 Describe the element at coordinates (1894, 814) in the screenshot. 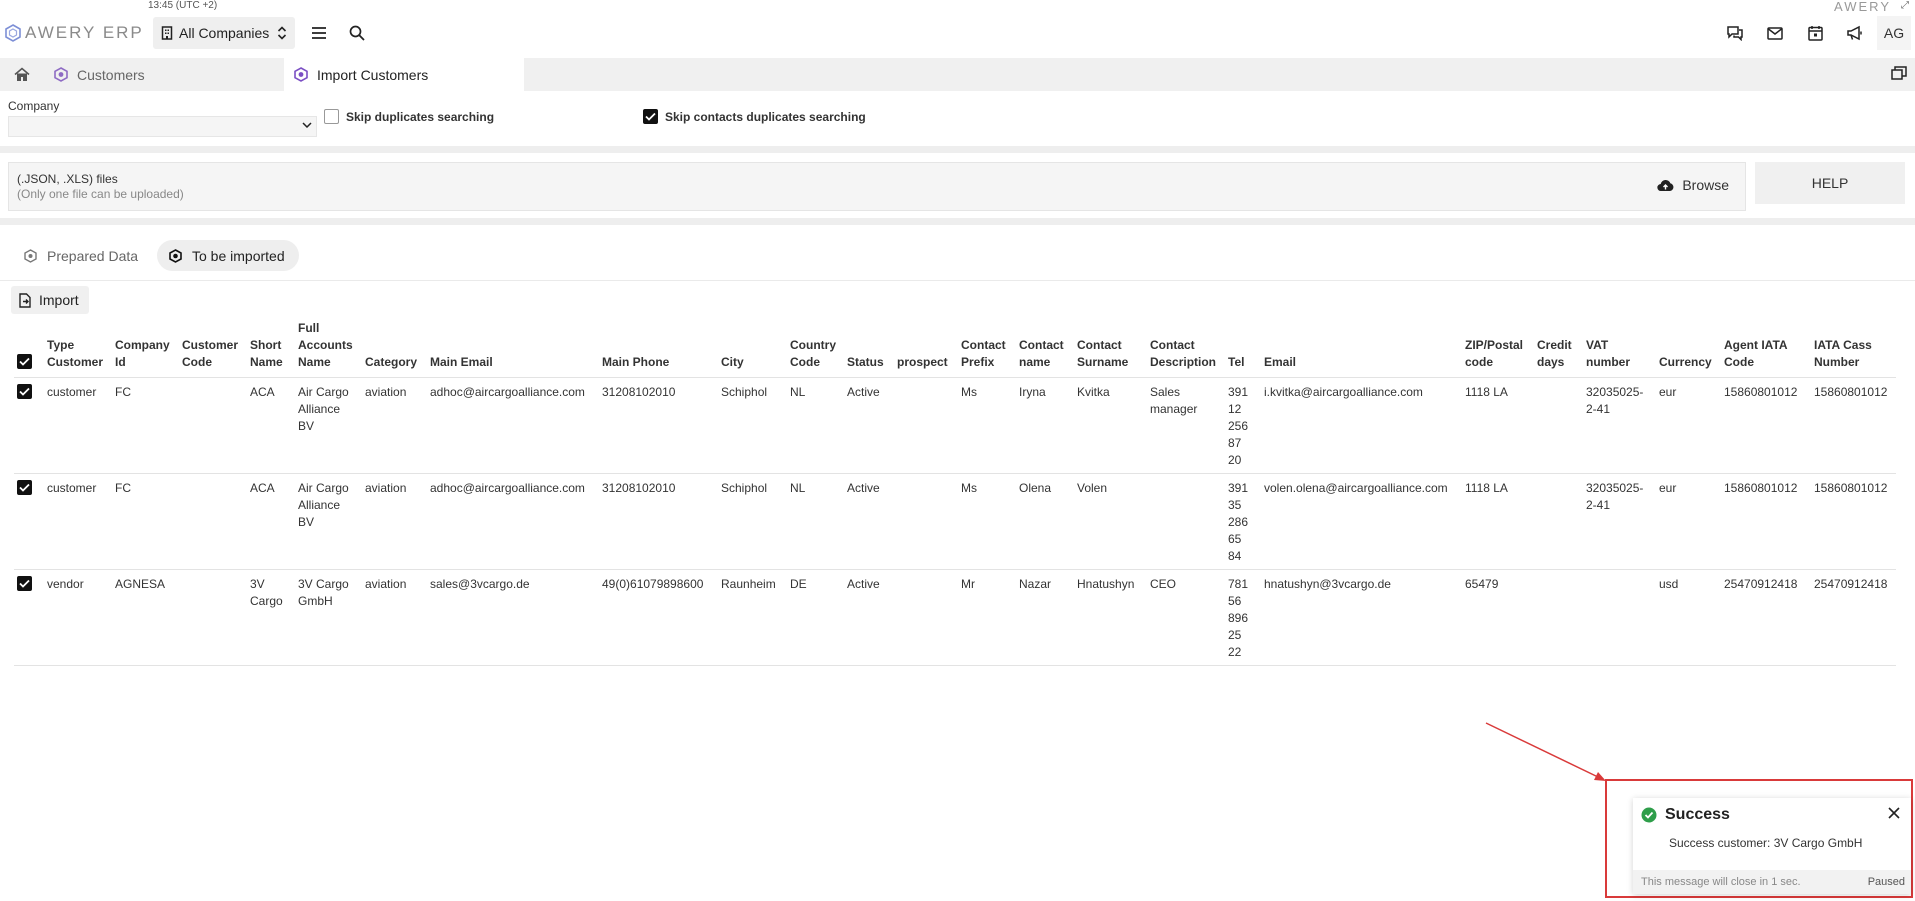

I see `close-icon` at that location.